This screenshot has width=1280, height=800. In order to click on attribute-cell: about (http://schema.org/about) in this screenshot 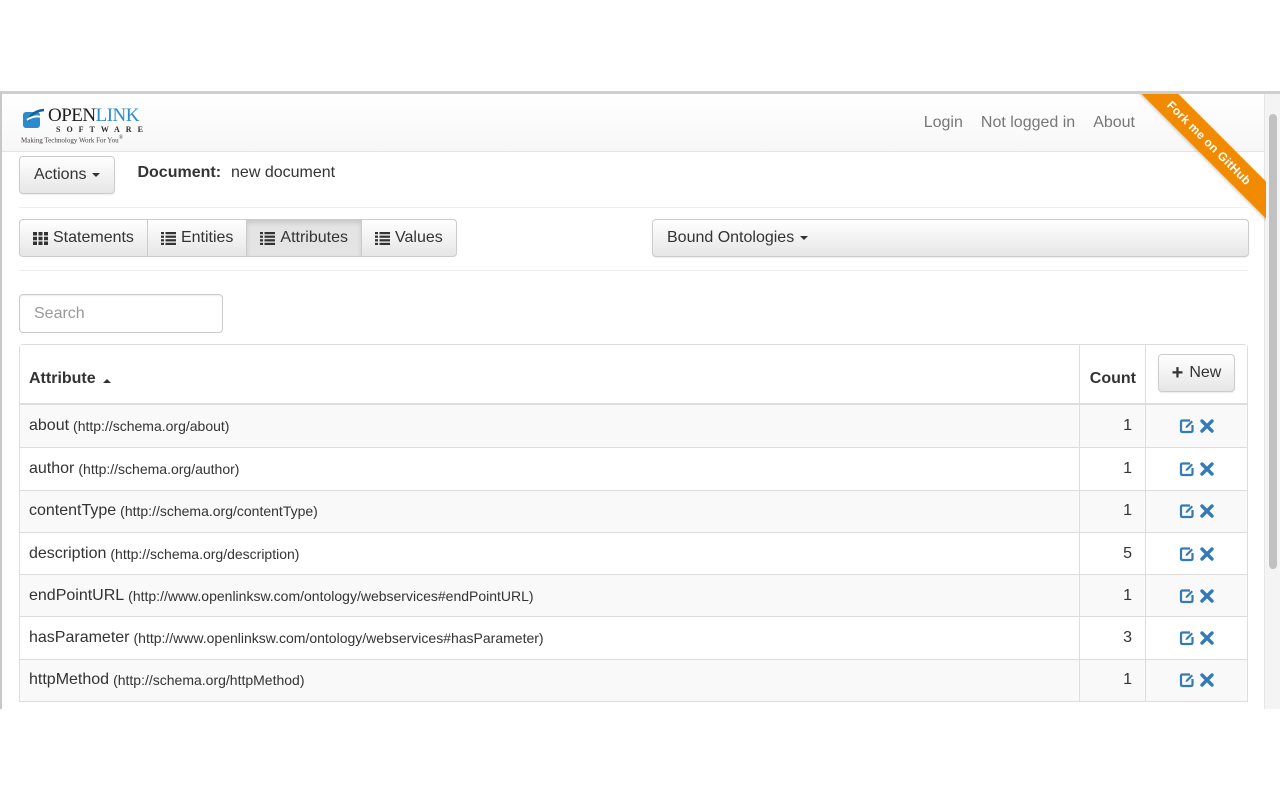, I will do `click(550, 426)`.